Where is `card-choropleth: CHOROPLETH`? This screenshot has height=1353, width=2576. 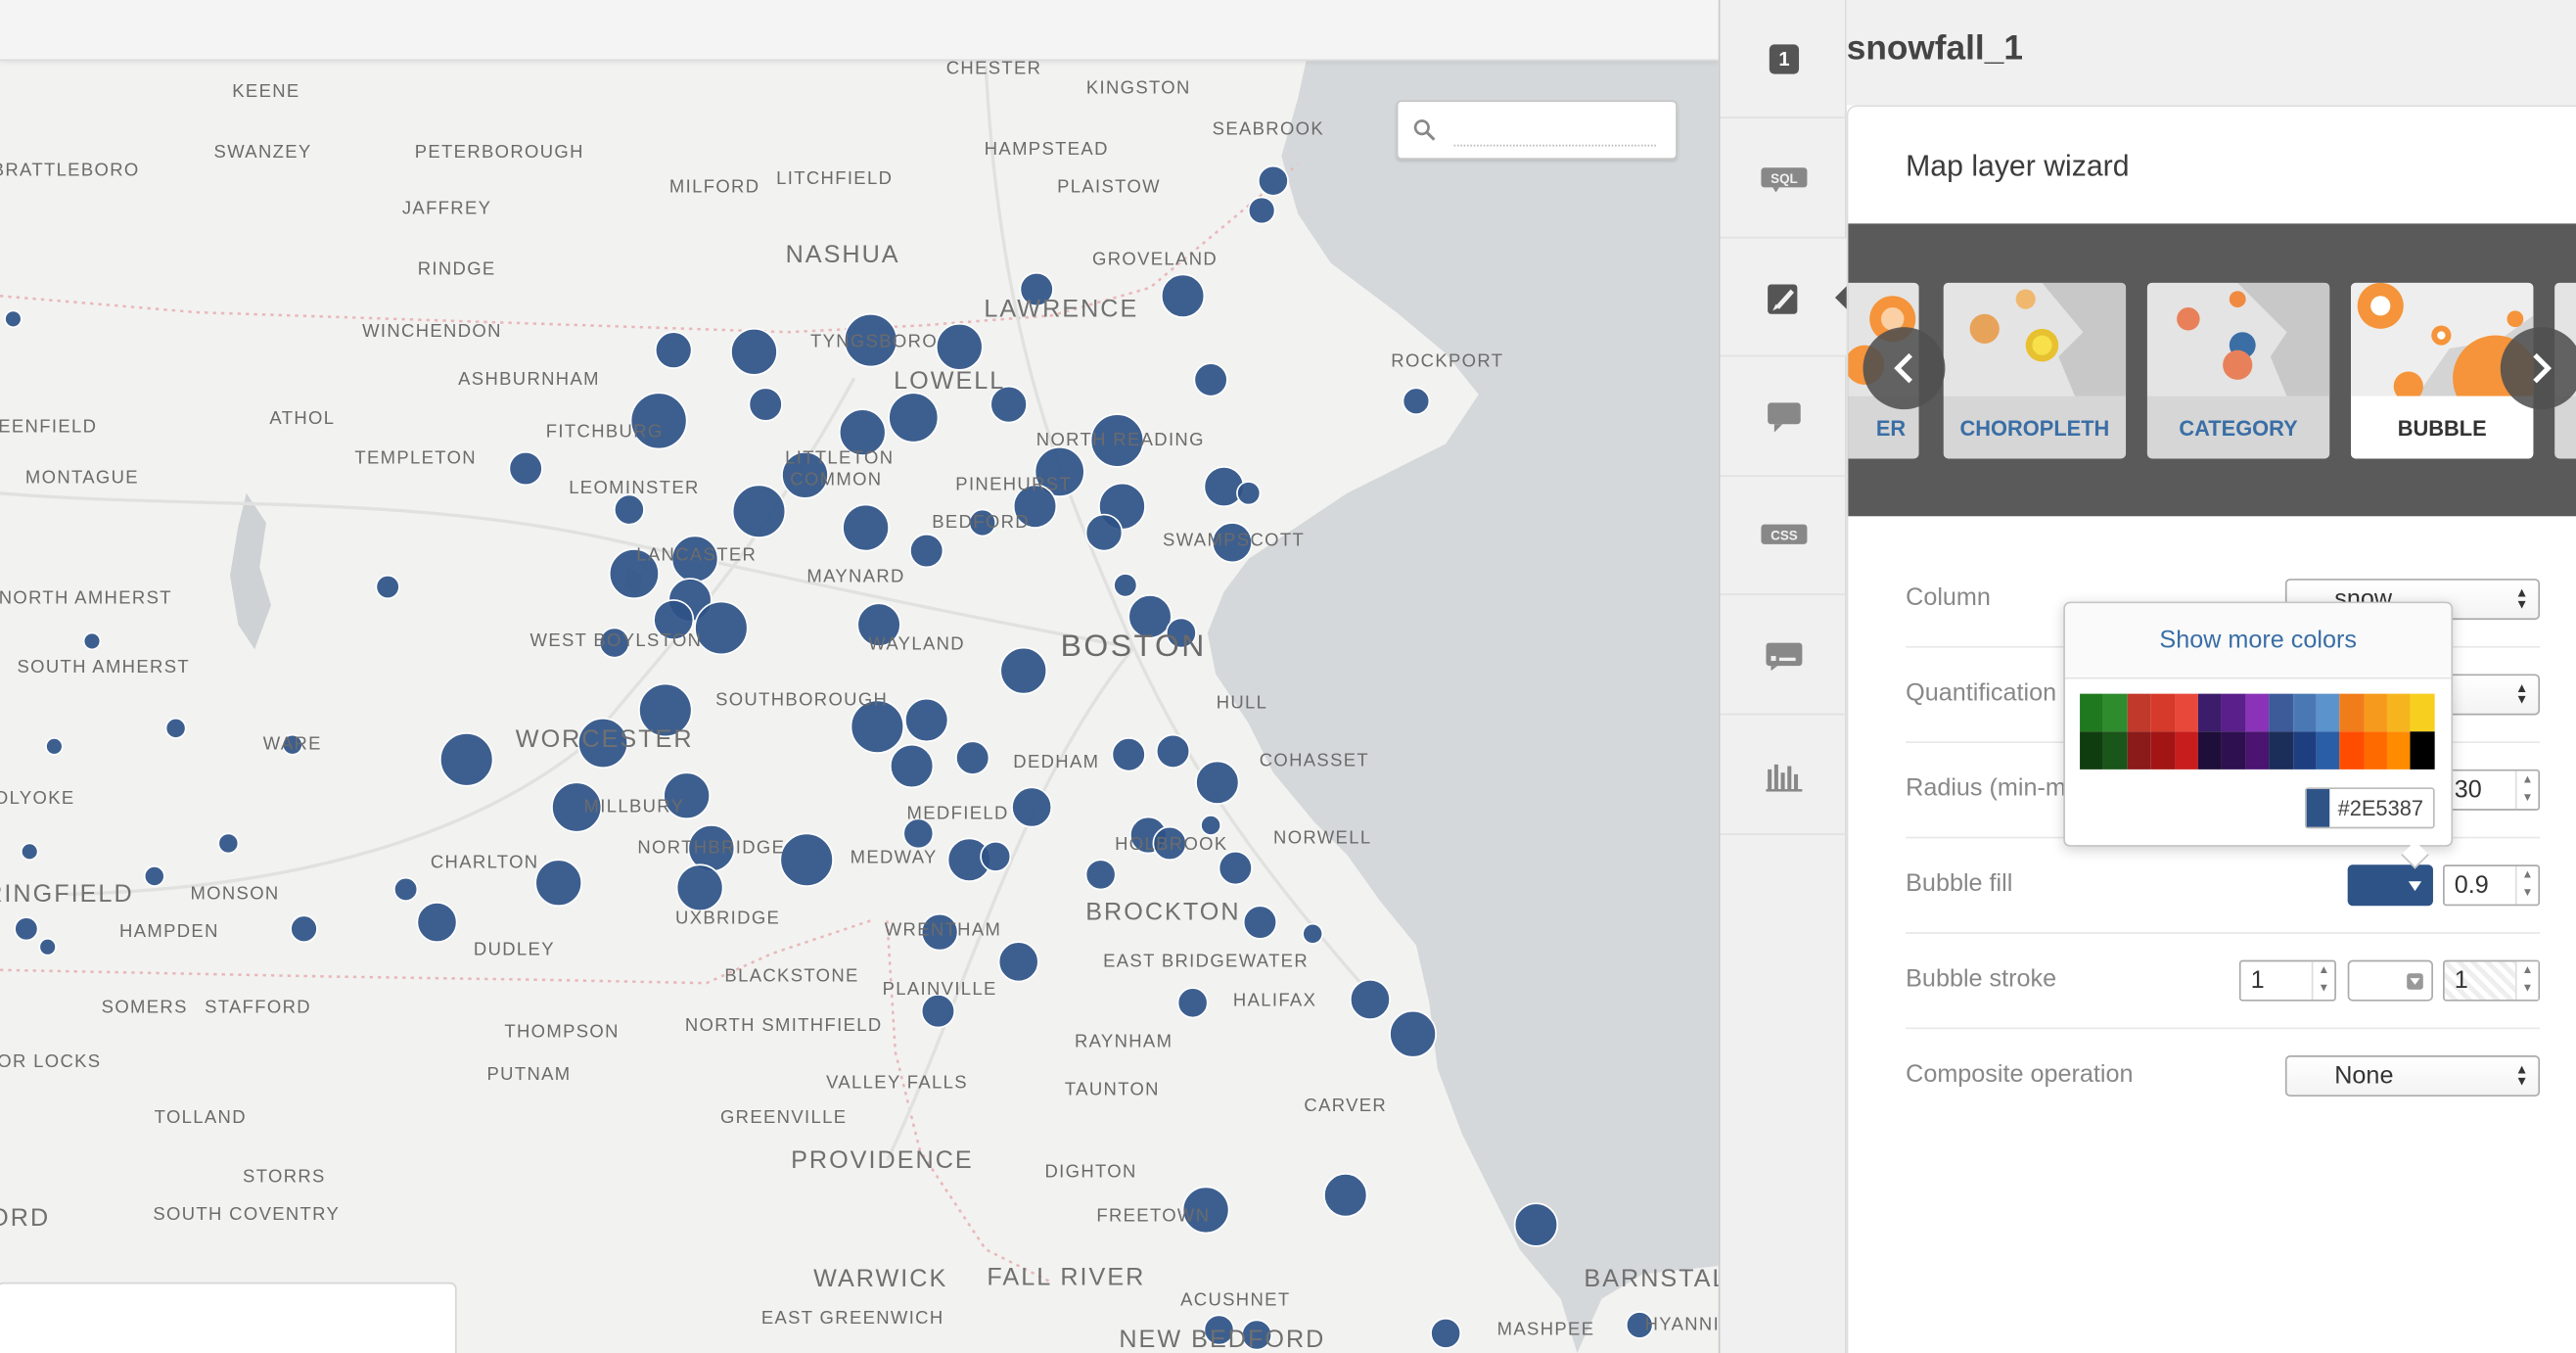 card-choropleth: CHOROPLETH is located at coordinates (2035, 370).